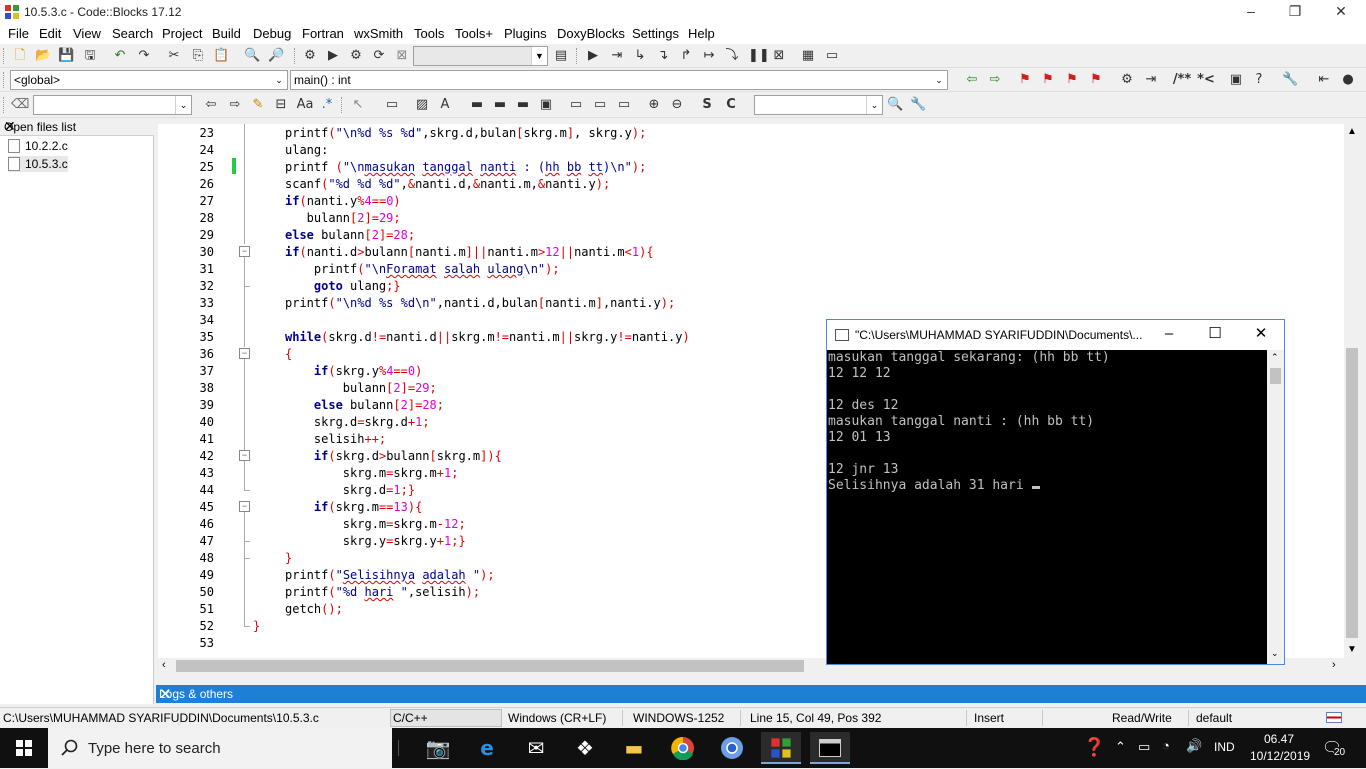  I want to click on box-icon: ▭, so click(392, 105).